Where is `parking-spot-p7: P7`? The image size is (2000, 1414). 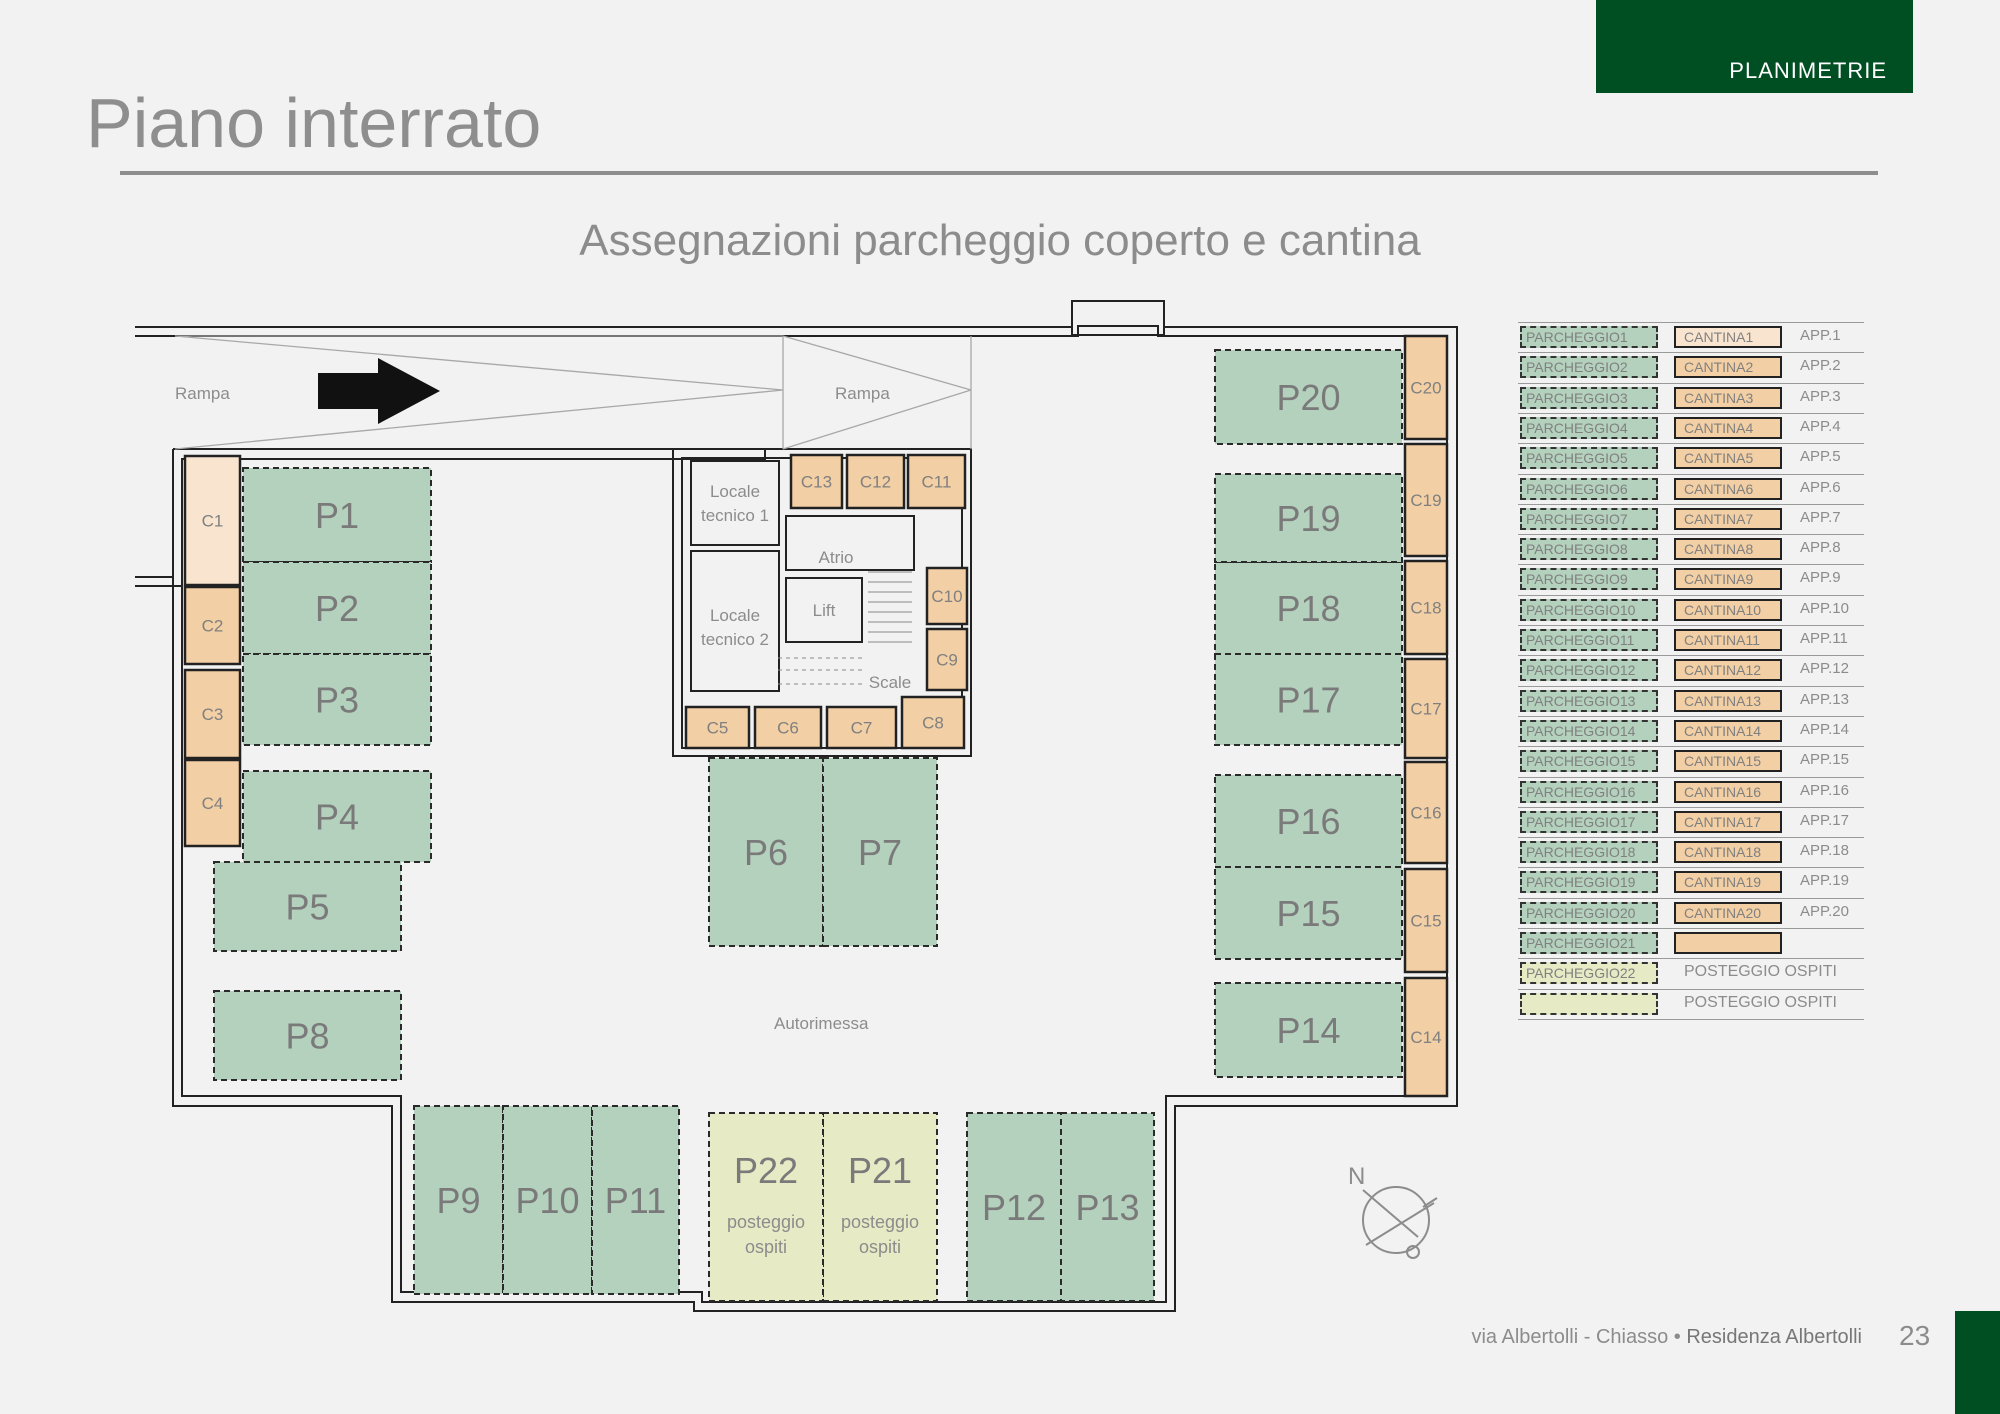
parking-spot-p7: P7 is located at coordinates (880, 852).